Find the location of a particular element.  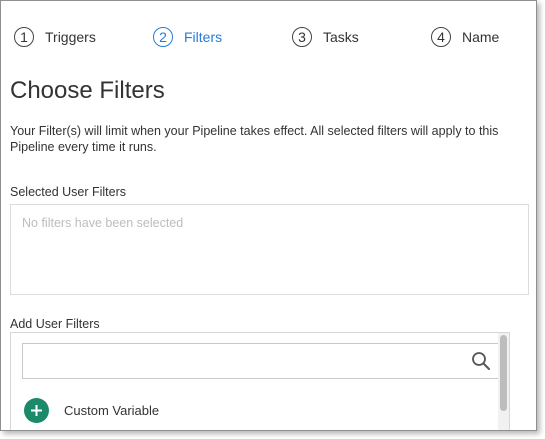

step-label: Filters is located at coordinates (203, 37).